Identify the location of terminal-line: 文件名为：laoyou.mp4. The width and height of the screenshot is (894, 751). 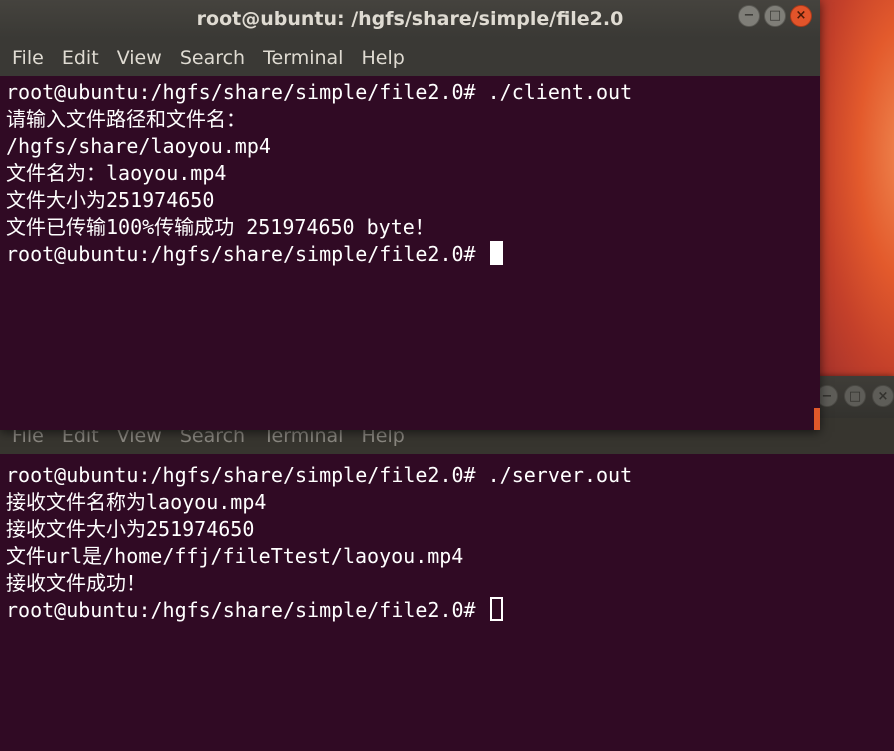
(116, 173).